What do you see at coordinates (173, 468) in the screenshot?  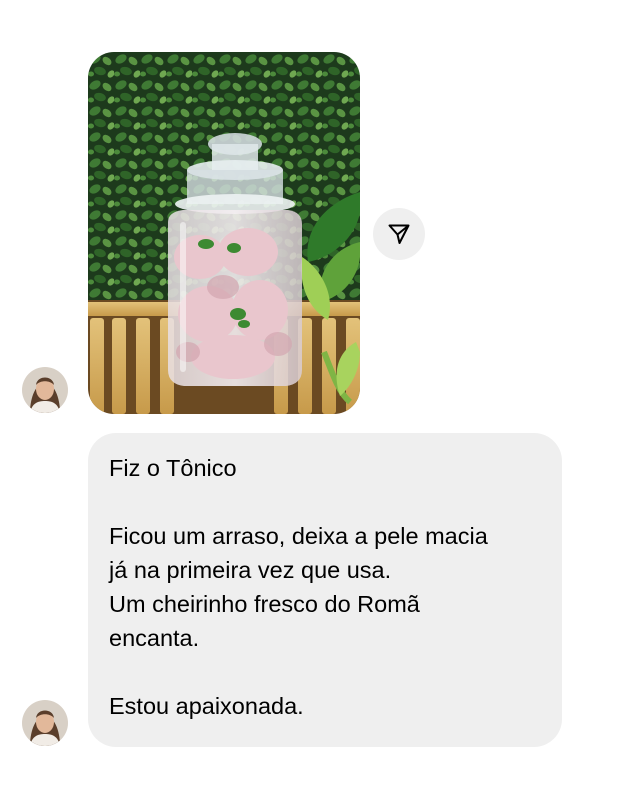 I see `message-line-1: Fiz o Tônico` at bounding box center [173, 468].